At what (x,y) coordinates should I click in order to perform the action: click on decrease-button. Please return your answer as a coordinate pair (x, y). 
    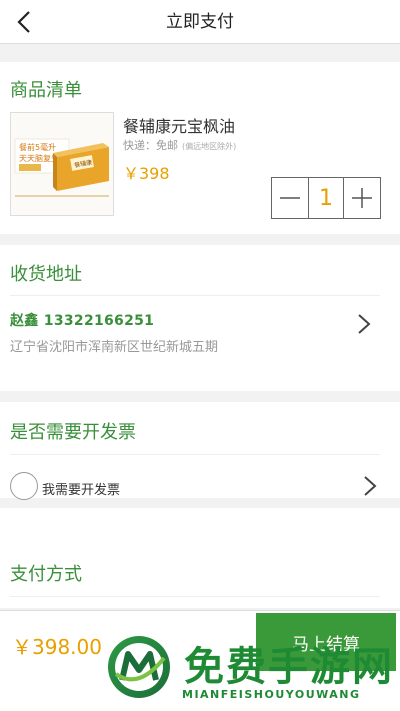
    Looking at the image, I should click on (290, 198).